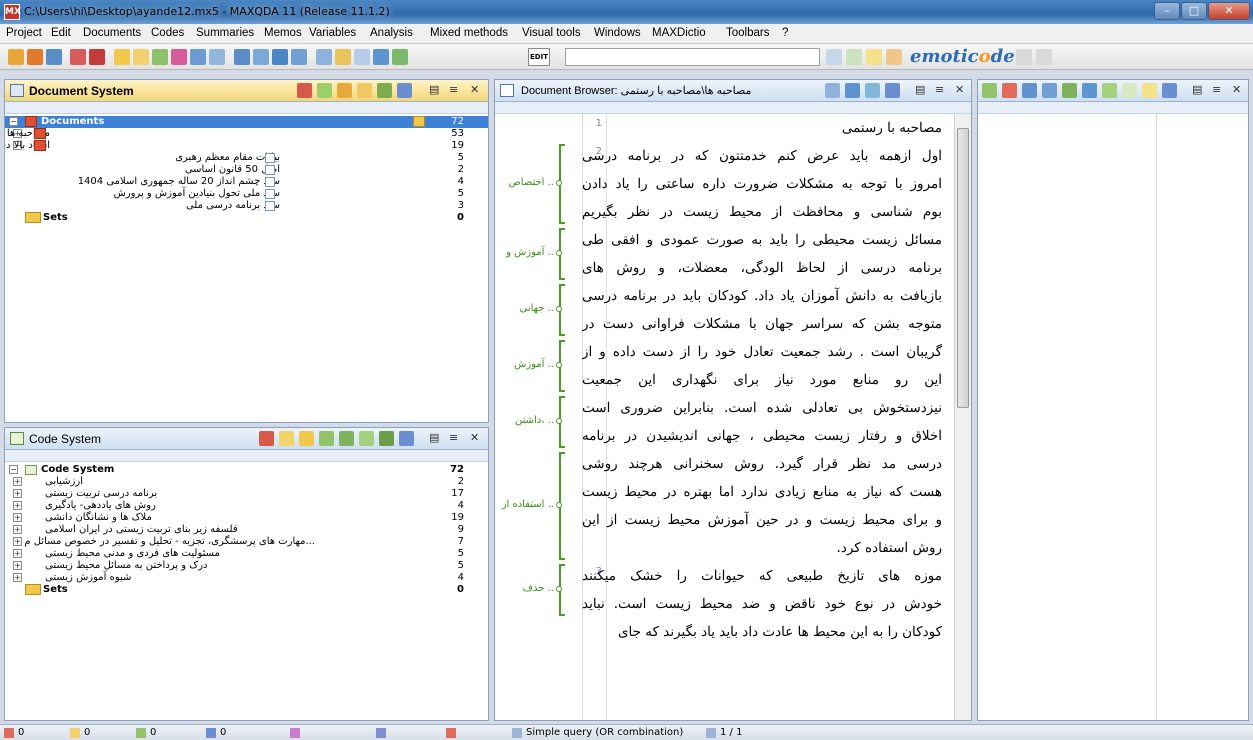 The width and height of the screenshot is (1253, 740). What do you see at coordinates (1009, 90) in the screenshot?
I see `retrieved-export-icon` at bounding box center [1009, 90].